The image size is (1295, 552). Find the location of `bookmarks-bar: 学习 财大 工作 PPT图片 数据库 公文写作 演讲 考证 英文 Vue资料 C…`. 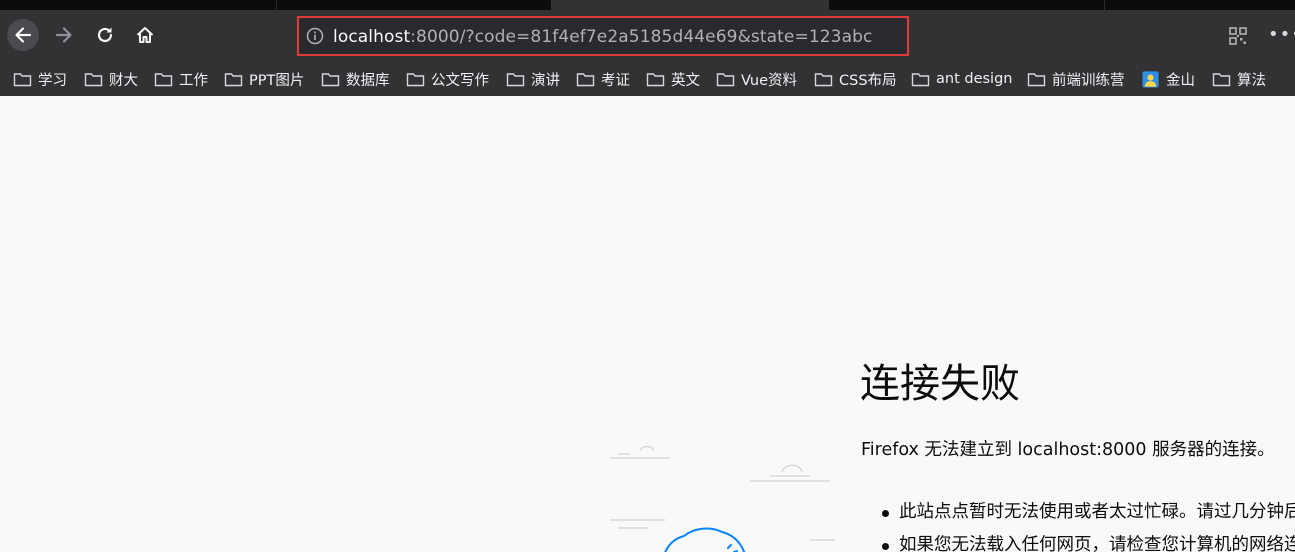

bookmarks-bar: 学习 财大 工作 PPT图片 数据库 公文写作 演讲 考证 英文 Vue资料 C… is located at coordinates (647, 79).